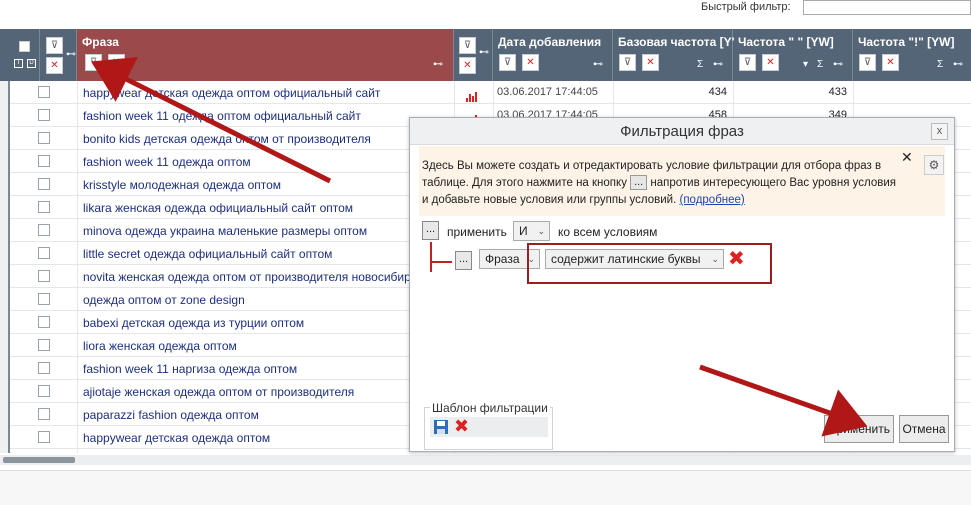 The height and width of the screenshot is (505, 971). What do you see at coordinates (805, 64) in the screenshot?
I see `sort-icon: ▾` at bounding box center [805, 64].